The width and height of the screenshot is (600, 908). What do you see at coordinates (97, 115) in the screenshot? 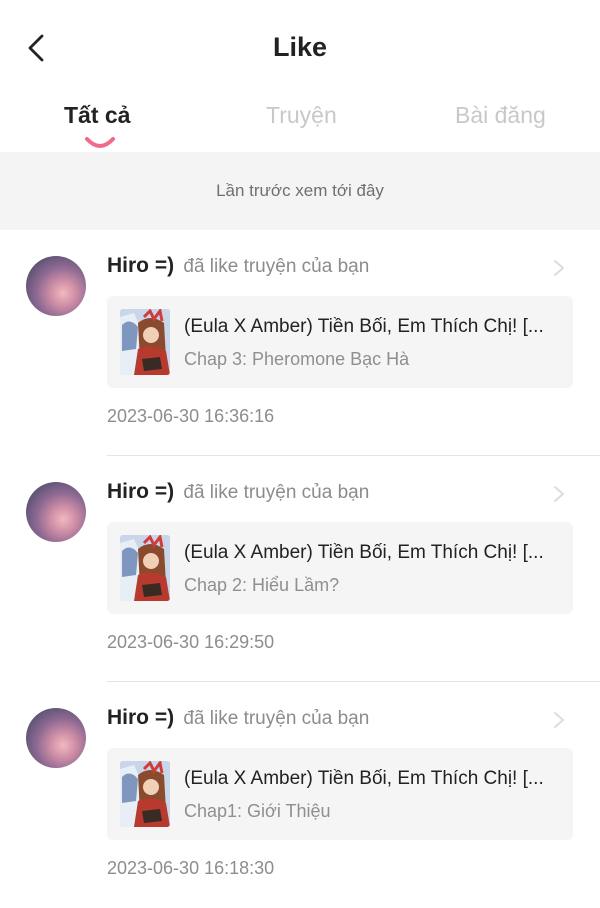
I see `tab-all: Tất cả` at bounding box center [97, 115].